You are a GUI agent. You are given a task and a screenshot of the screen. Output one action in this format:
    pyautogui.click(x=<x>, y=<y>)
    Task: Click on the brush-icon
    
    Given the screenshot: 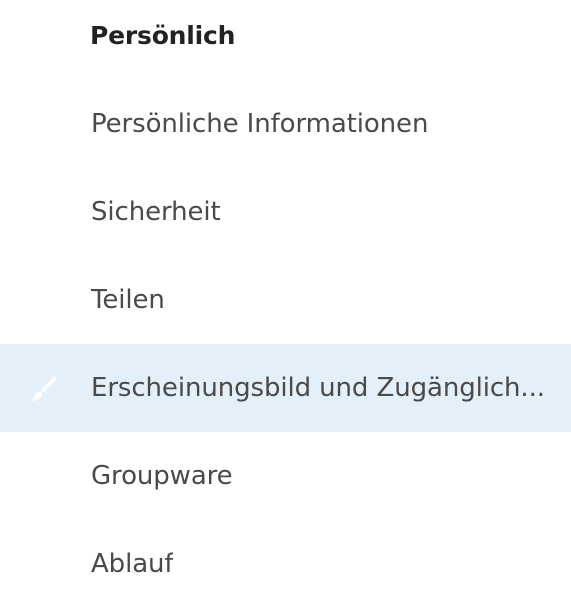 What is the action you would take?
    pyautogui.click(x=44, y=389)
    